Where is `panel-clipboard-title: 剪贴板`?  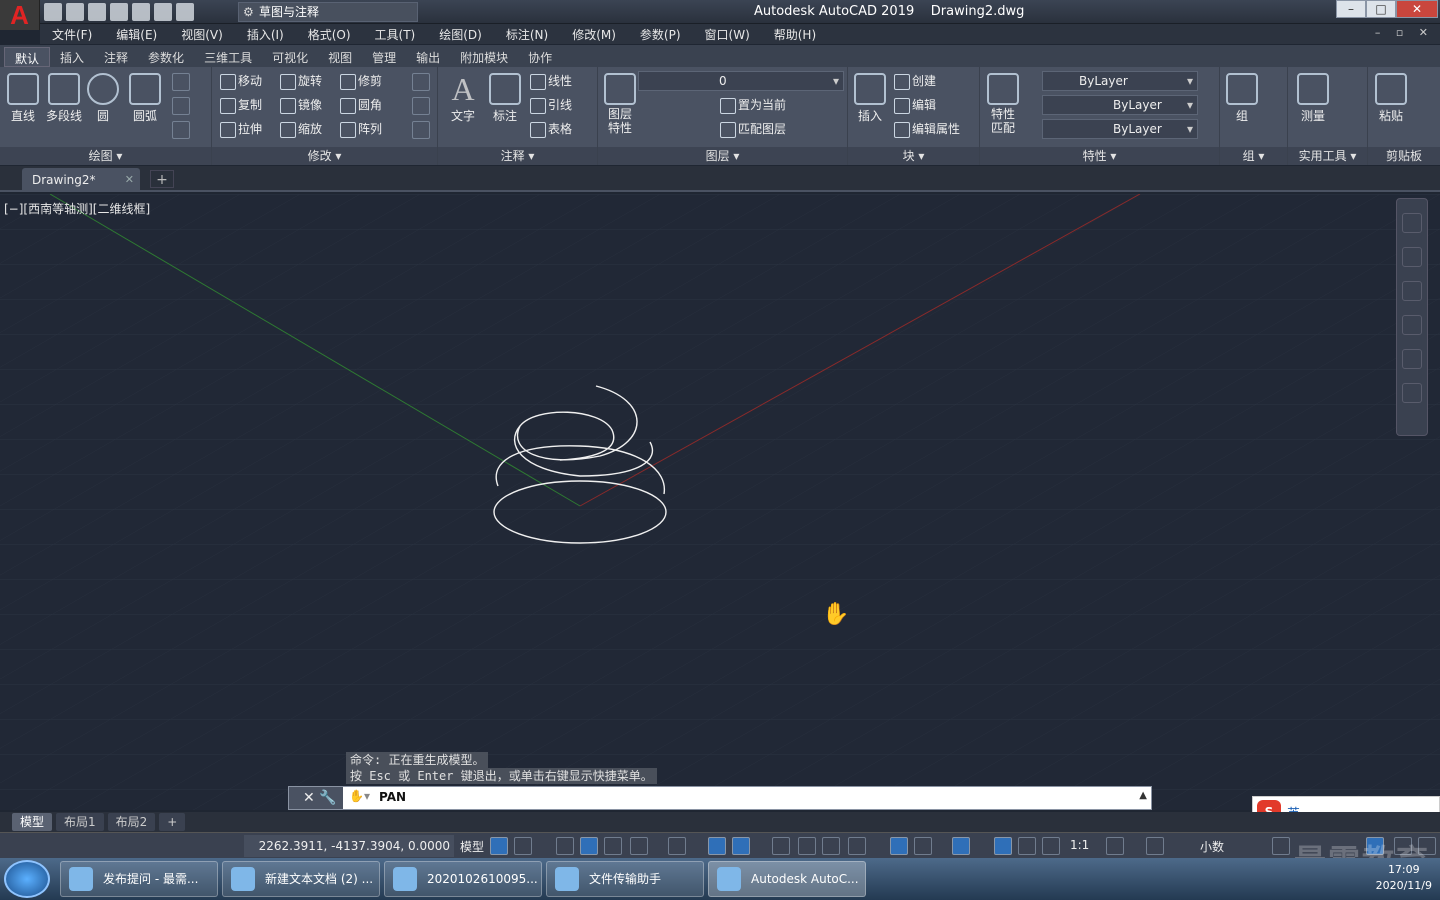 panel-clipboard-title: 剪贴板 is located at coordinates (1404, 156).